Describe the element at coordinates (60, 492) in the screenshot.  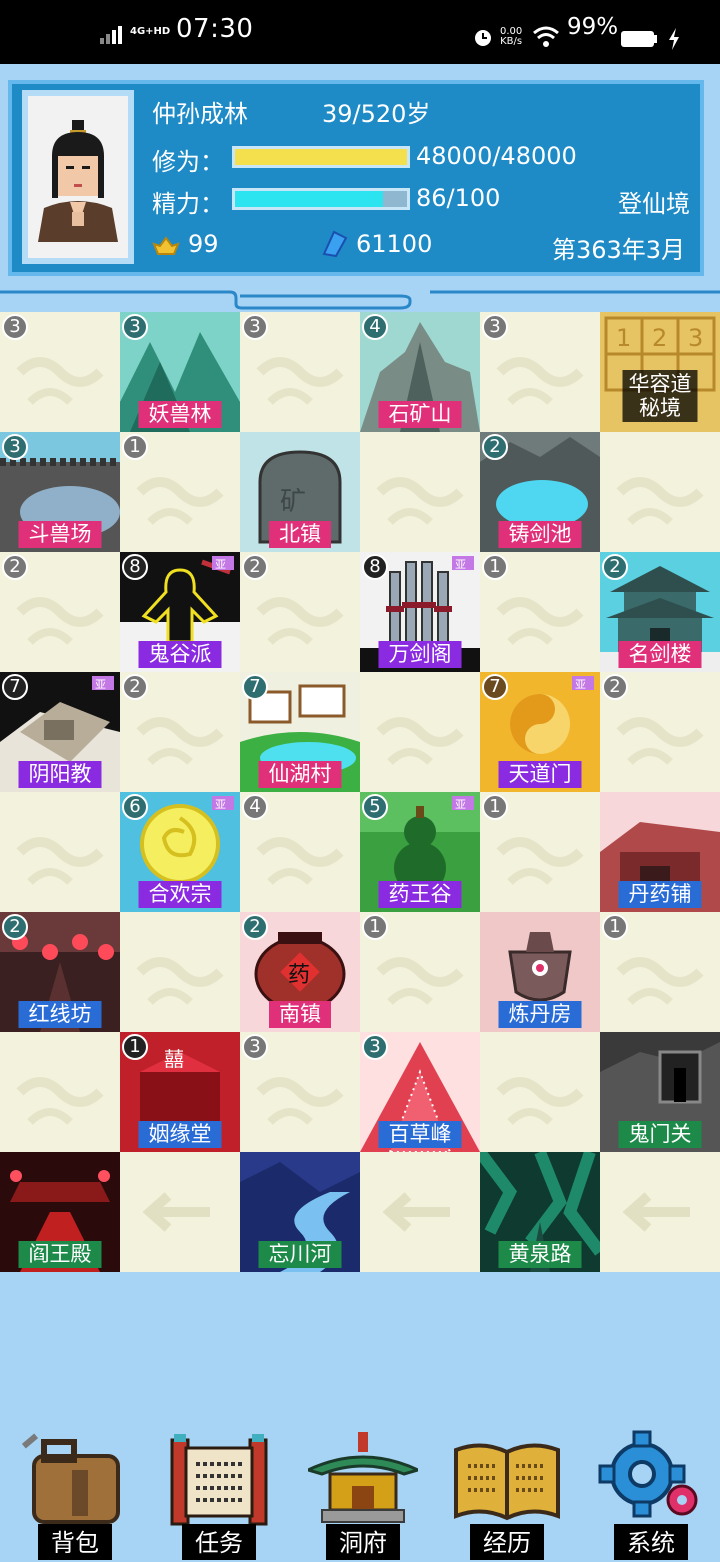
I see `map-location: 3 斗兽场` at that location.